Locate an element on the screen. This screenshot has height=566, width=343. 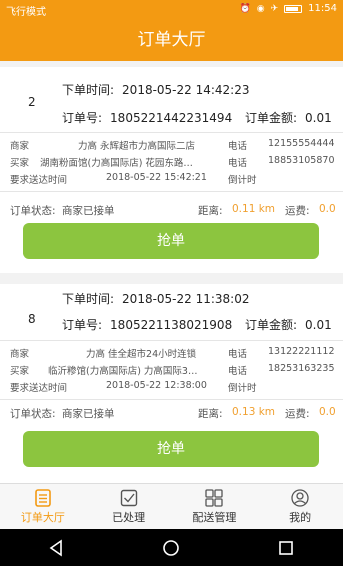
buyer-row: 买家 临沂糁馆(力高国际店) 力高国际3… 电话 18253163235 is located at coordinates (175, 370).